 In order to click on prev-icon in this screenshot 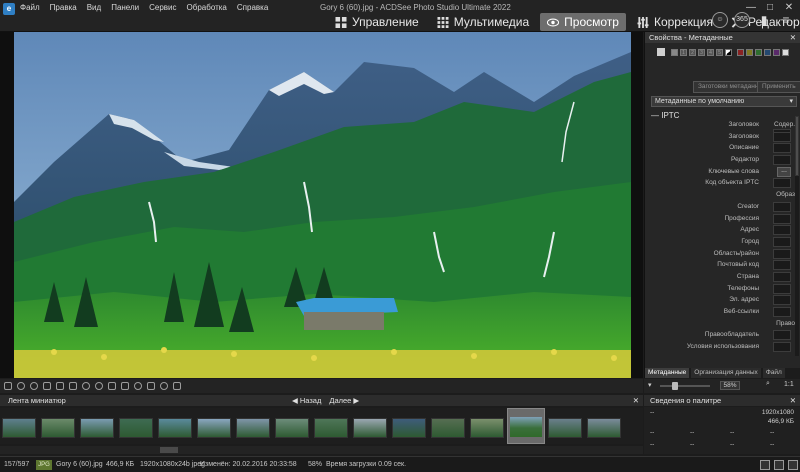, I will do `click(8, 386)`.